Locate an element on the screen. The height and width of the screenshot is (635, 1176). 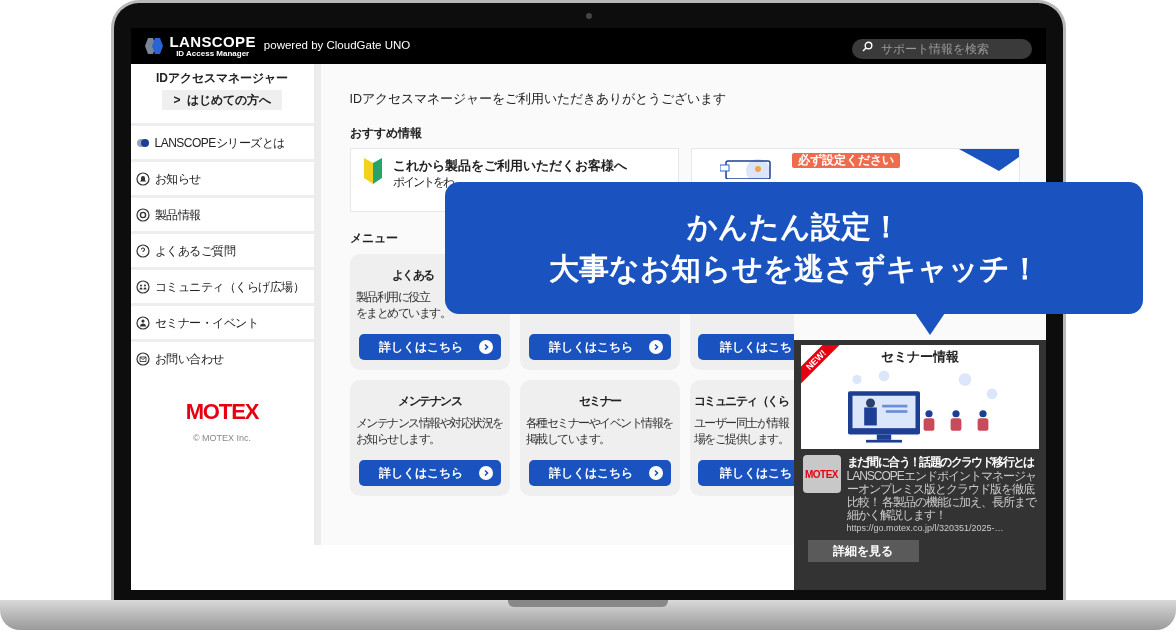
sidebar-item: LANSCOPEシリーズとは is located at coordinates (222, 142).